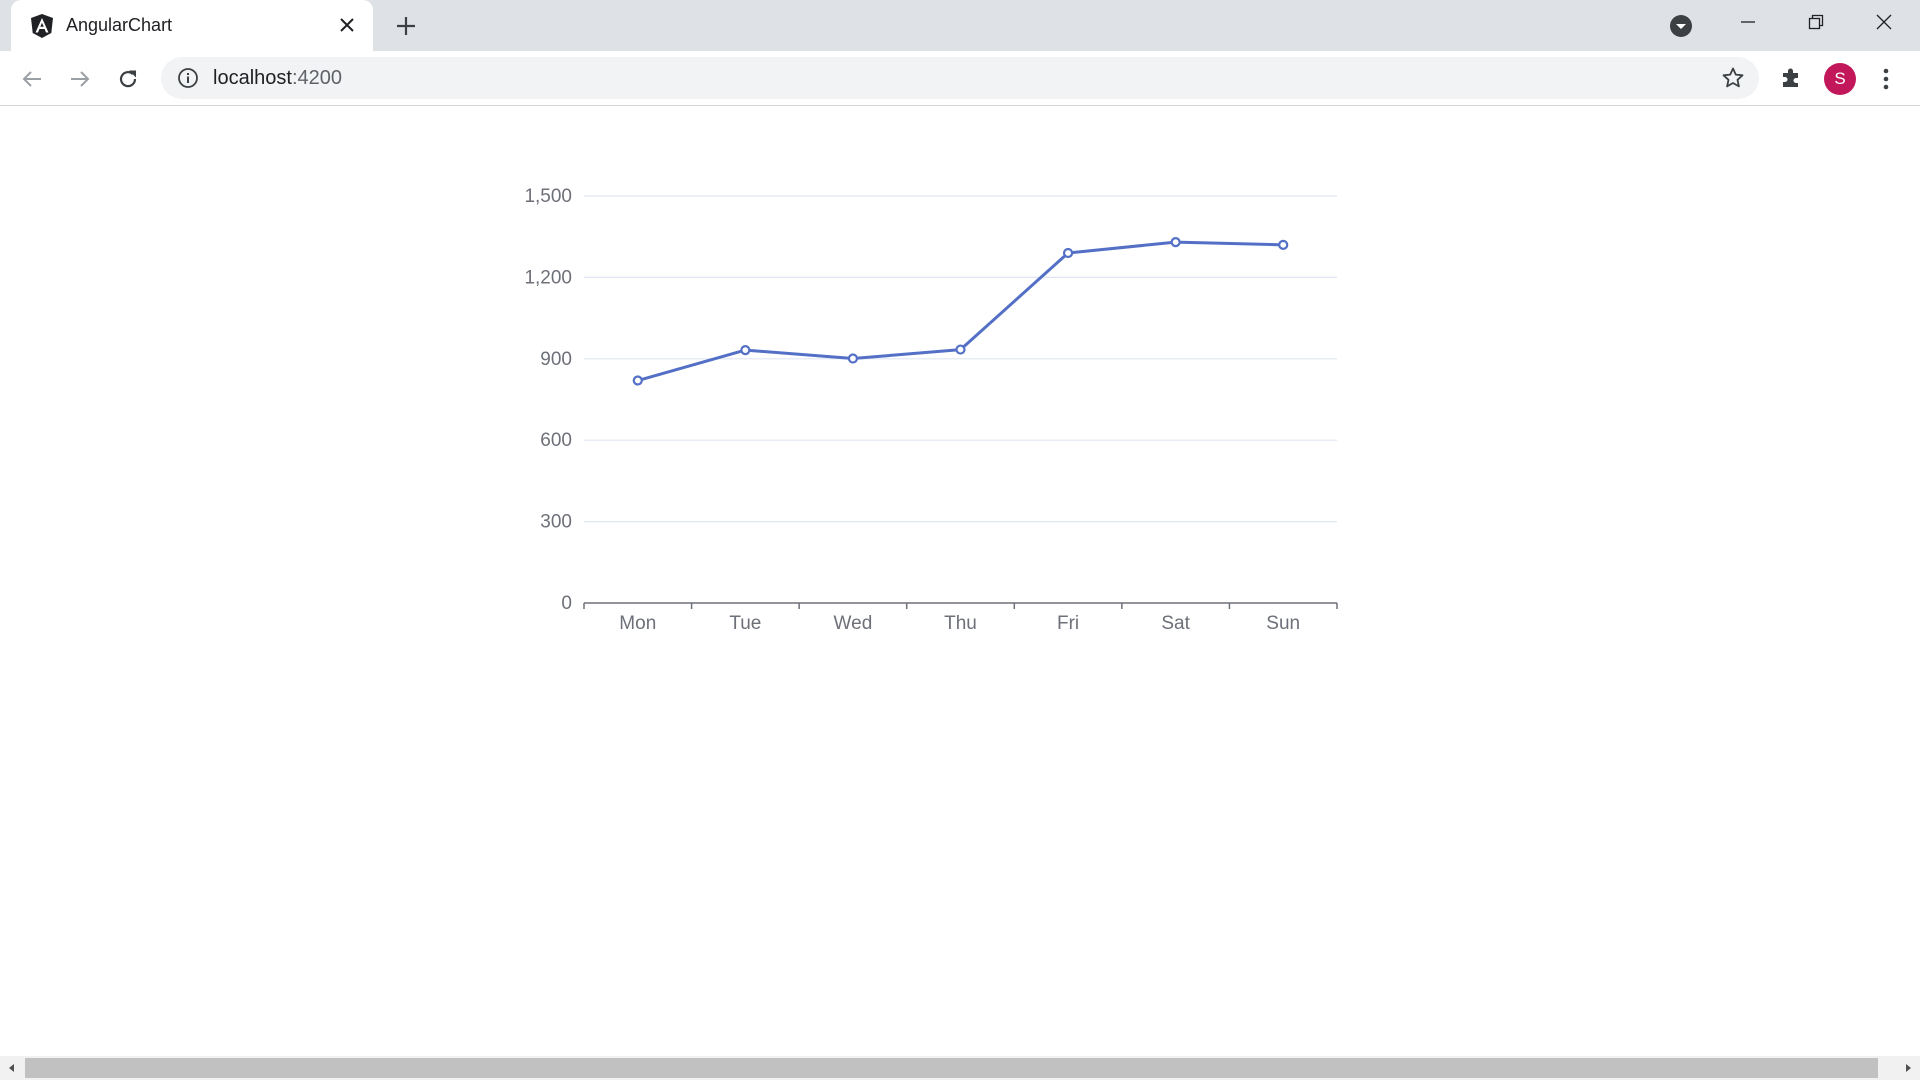 The height and width of the screenshot is (1080, 1920). Describe the element at coordinates (192, 25) in the screenshot. I see `tab-angularchart: AngularChart` at that location.